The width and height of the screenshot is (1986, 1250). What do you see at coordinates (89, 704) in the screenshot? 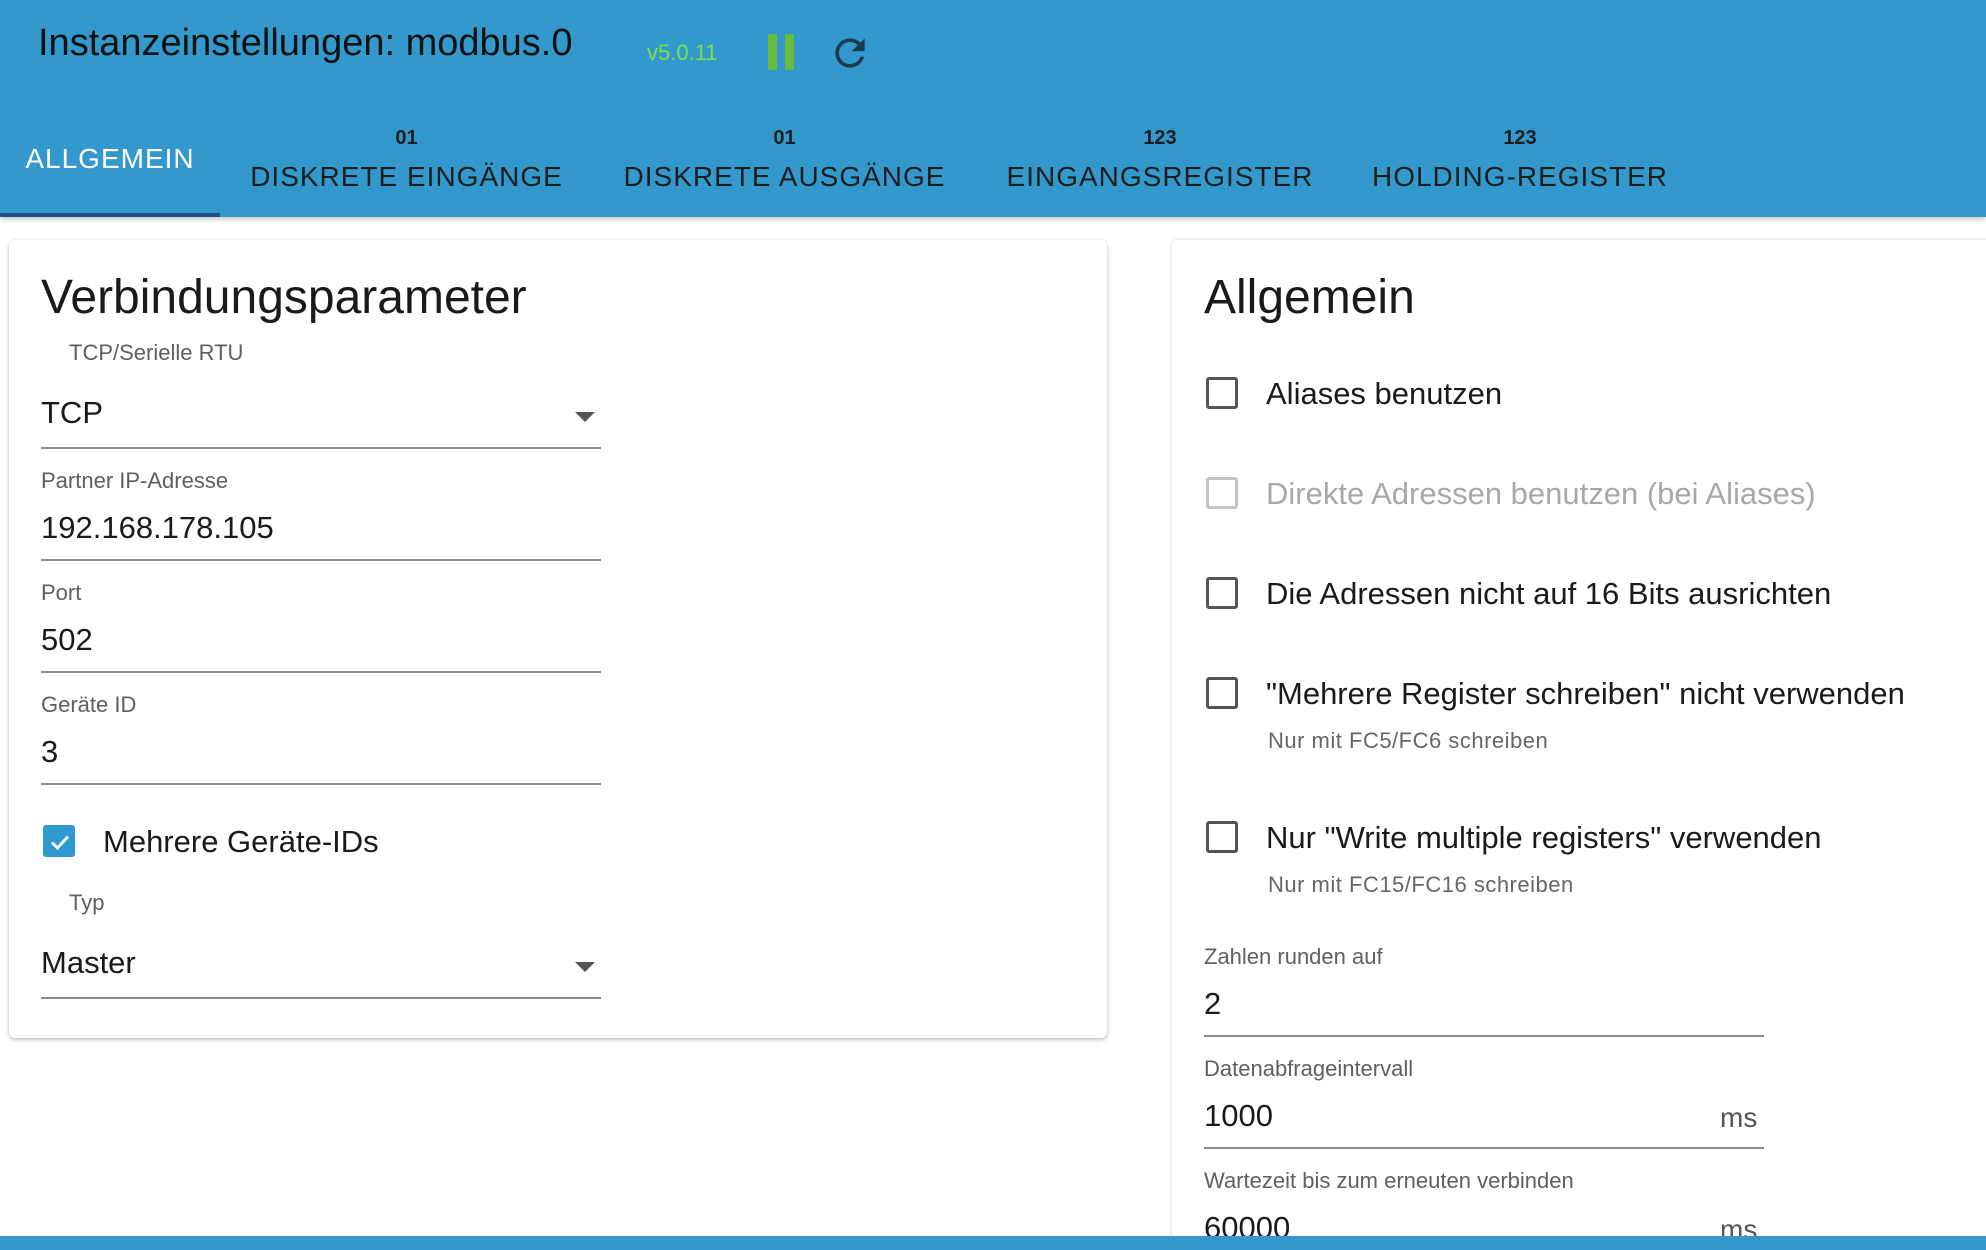
I see `device-id-label: Geräte ID` at bounding box center [89, 704].